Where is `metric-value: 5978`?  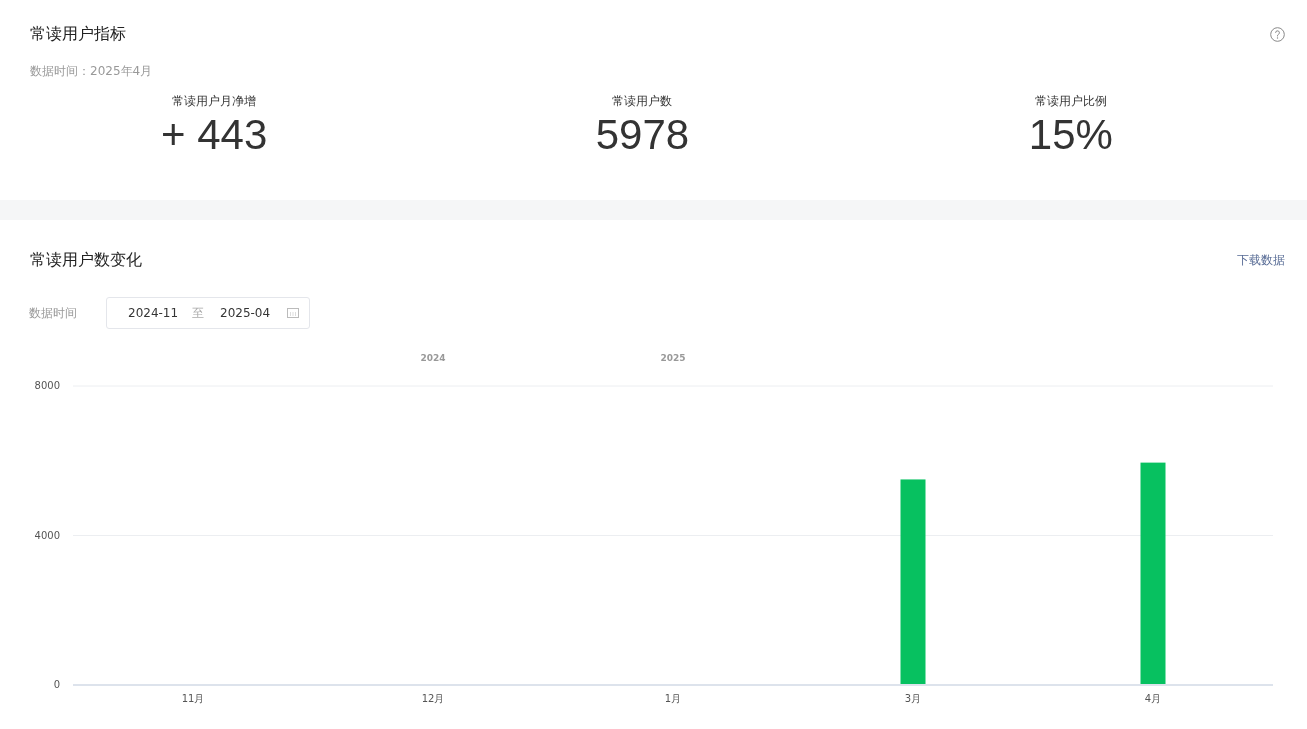 metric-value: 5978 is located at coordinates (642, 135).